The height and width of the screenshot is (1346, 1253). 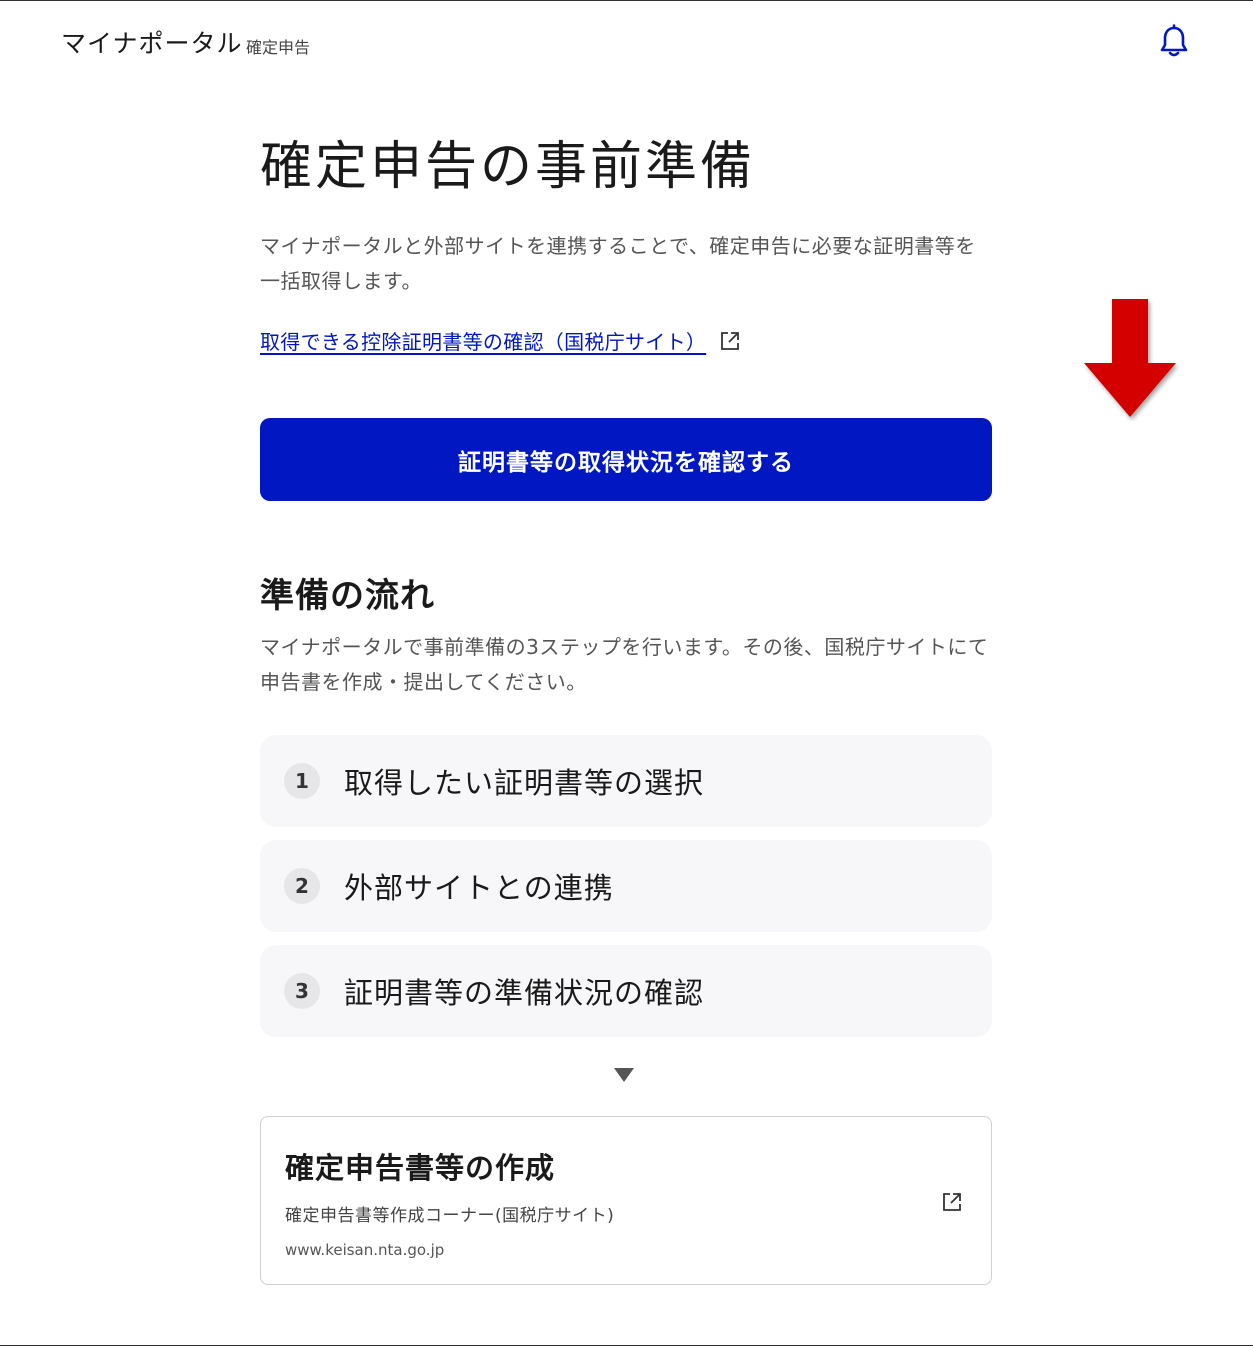 What do you see at coordinates (508, 167) in the screenshot?
I see `page-title: 確定申告の事前準備` at bounding box center [508, 167].